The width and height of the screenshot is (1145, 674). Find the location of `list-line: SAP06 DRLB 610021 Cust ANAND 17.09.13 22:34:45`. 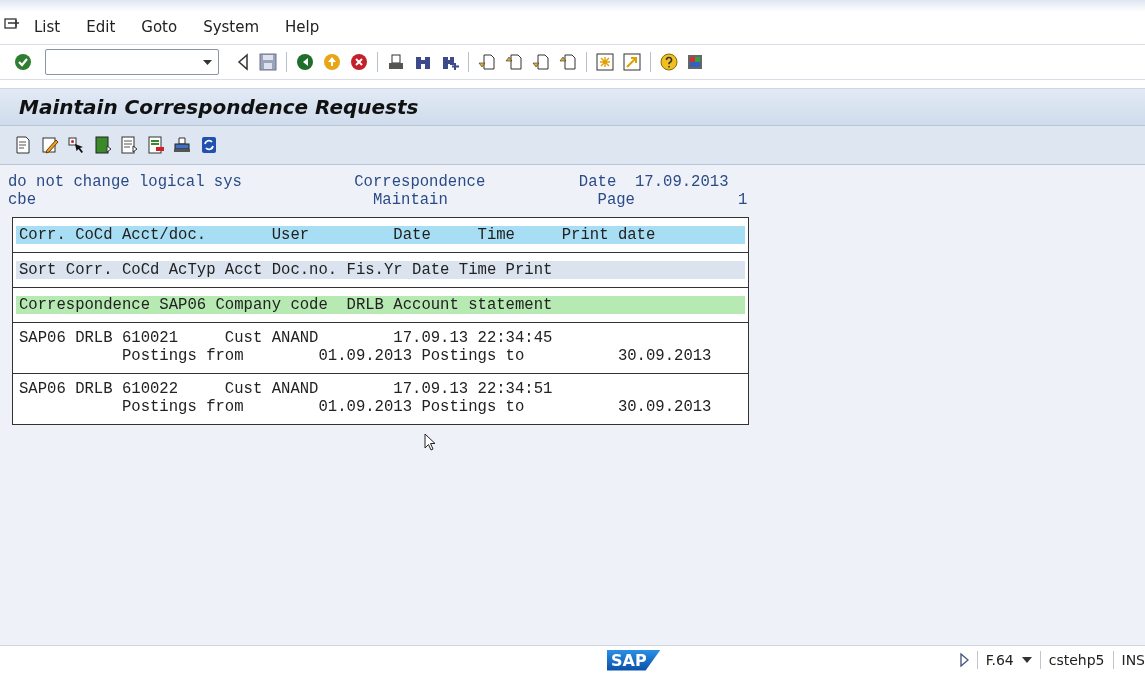

list-line: SAP06 DRLB 610021 Cust ANAND 17.09.13 22:34:45 is located at coordinates (286, 338).